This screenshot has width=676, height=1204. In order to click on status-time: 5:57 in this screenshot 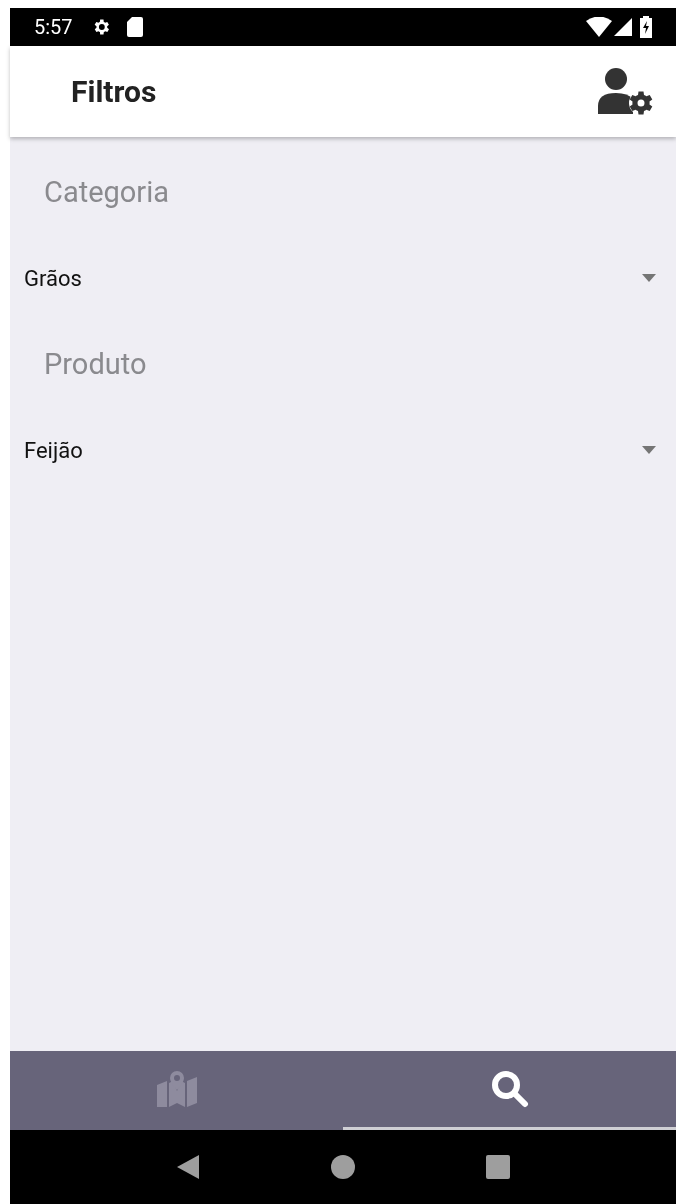, I will do `click(53, 27)`.